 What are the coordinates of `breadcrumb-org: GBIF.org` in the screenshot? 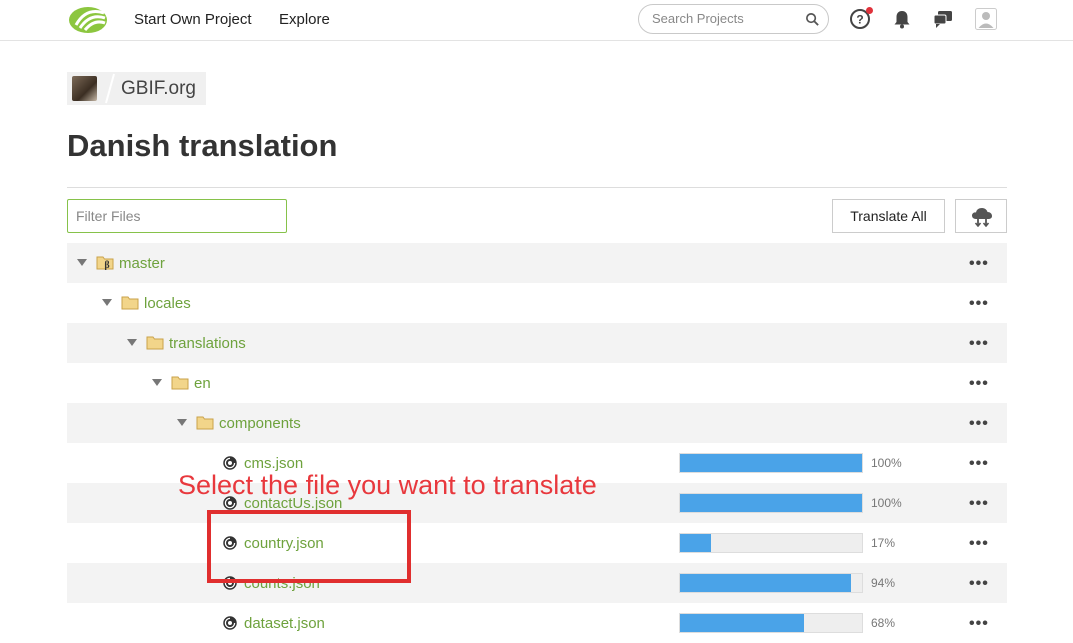 It's located at (158, 89).